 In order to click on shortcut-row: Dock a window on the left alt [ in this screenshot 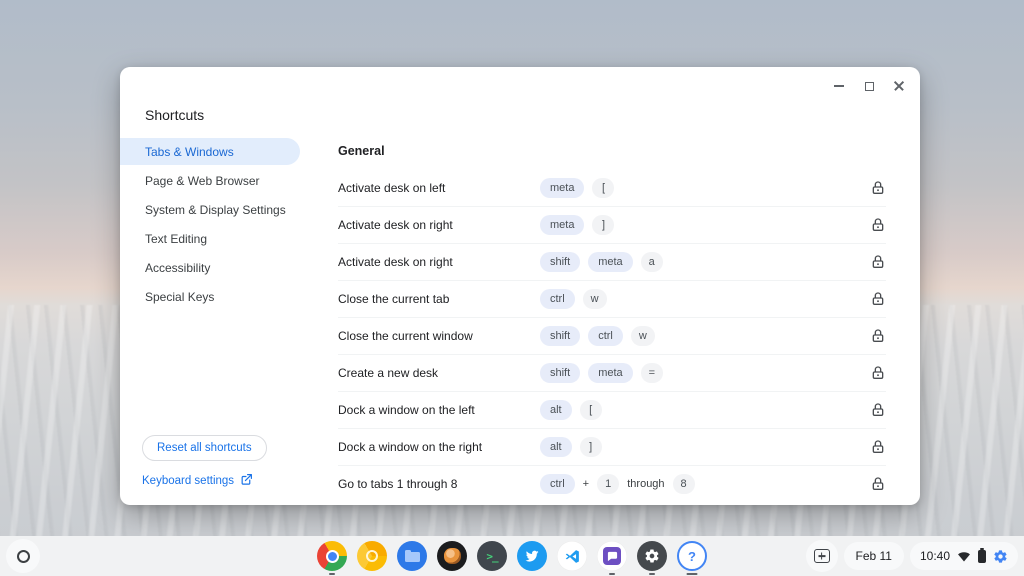, I will do `click(612, 409)`.